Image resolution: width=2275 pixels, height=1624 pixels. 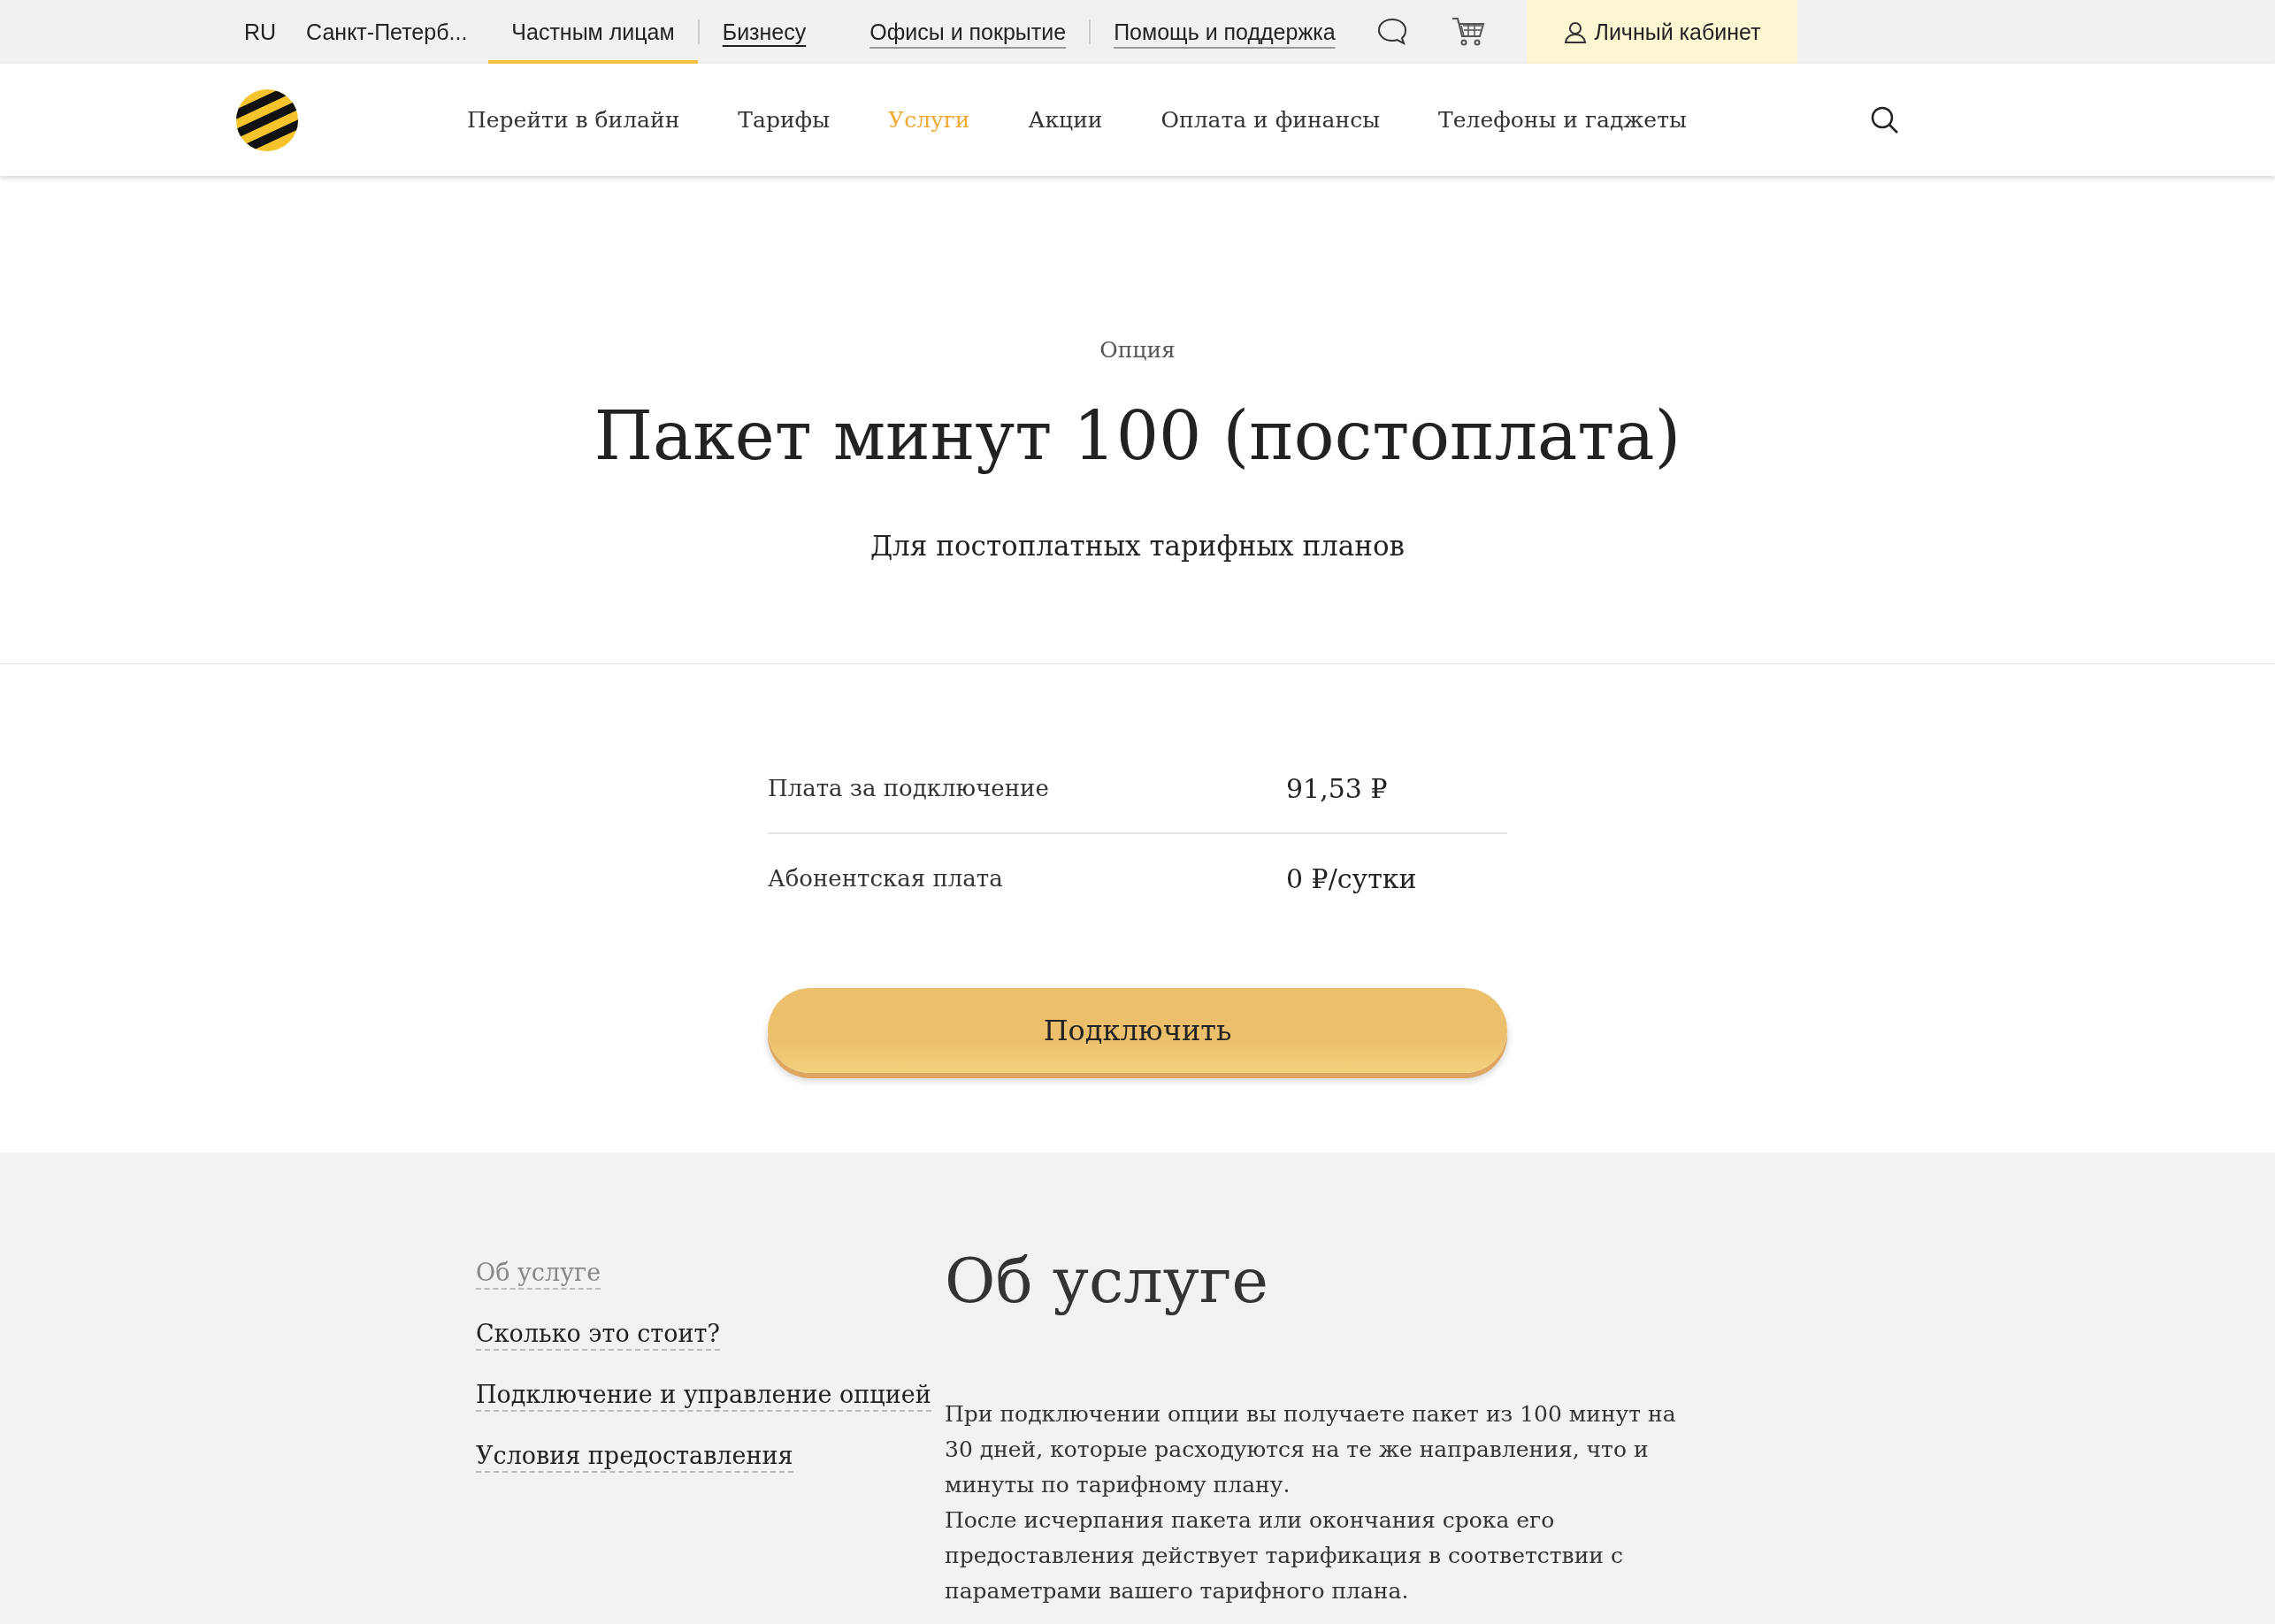 I want to click on nav-link: Оплата и финансы, so click(x=1270, y=120).